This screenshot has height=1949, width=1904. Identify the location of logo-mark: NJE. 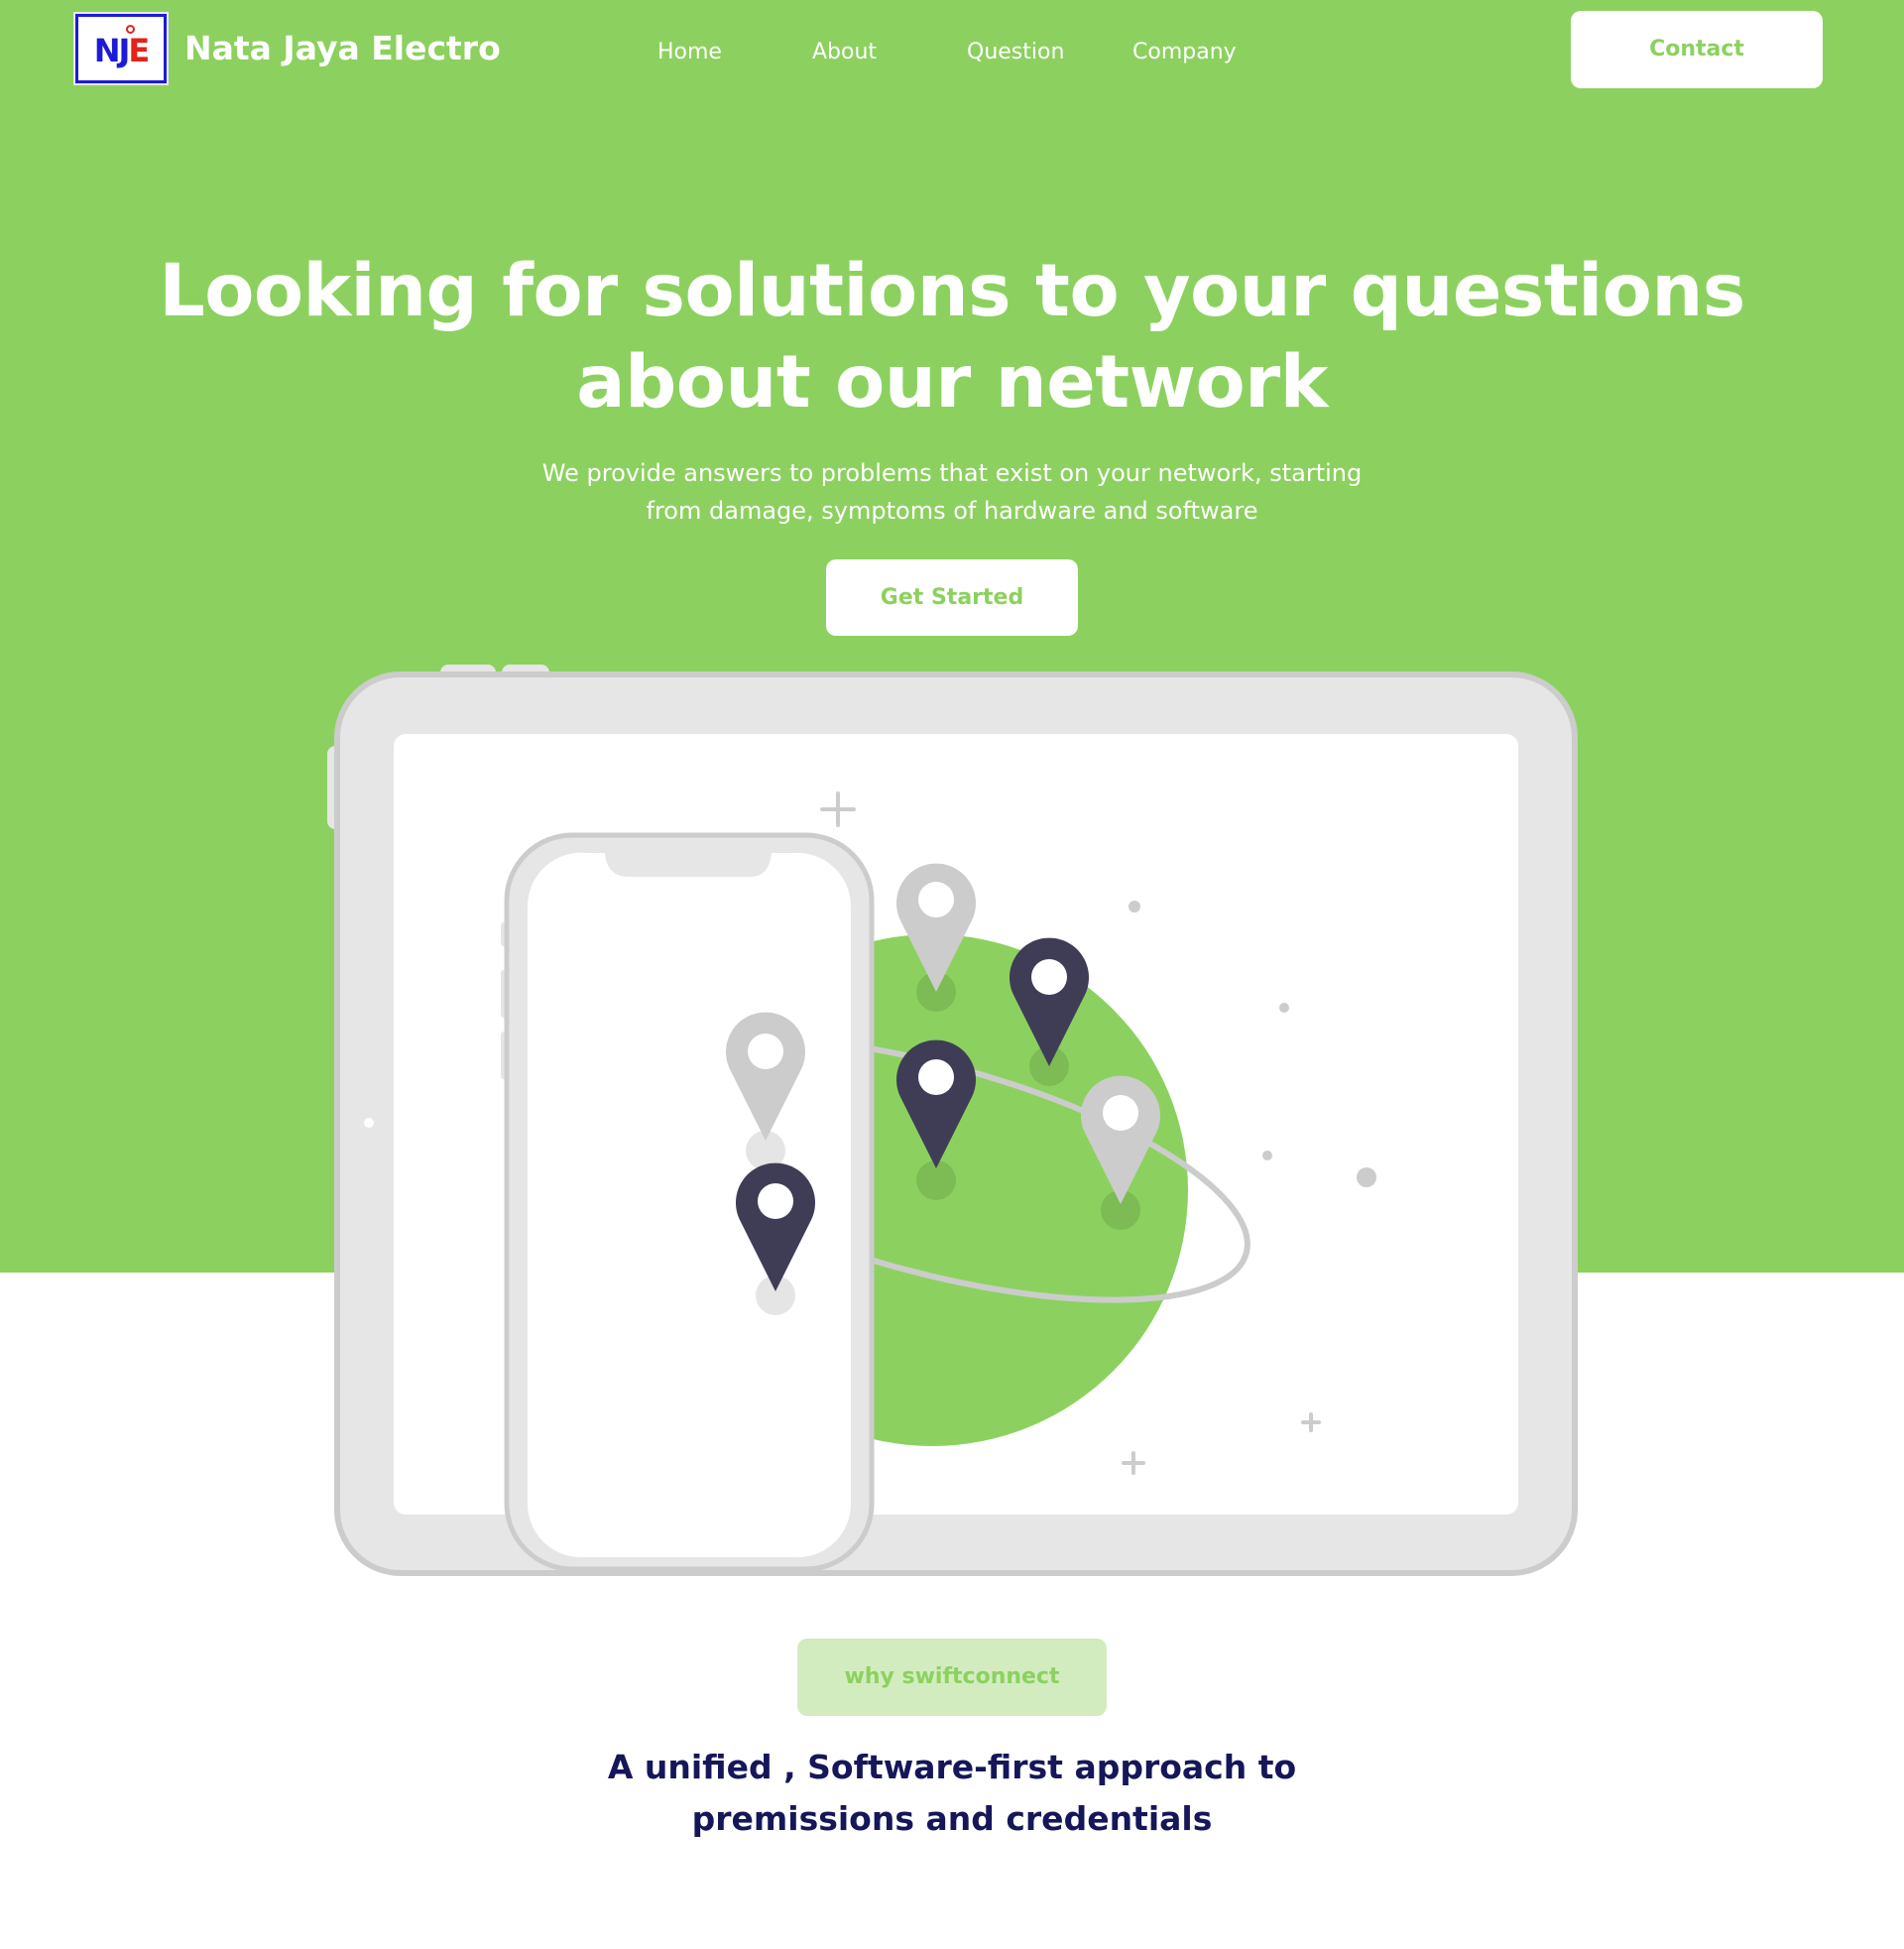
(121, 51).